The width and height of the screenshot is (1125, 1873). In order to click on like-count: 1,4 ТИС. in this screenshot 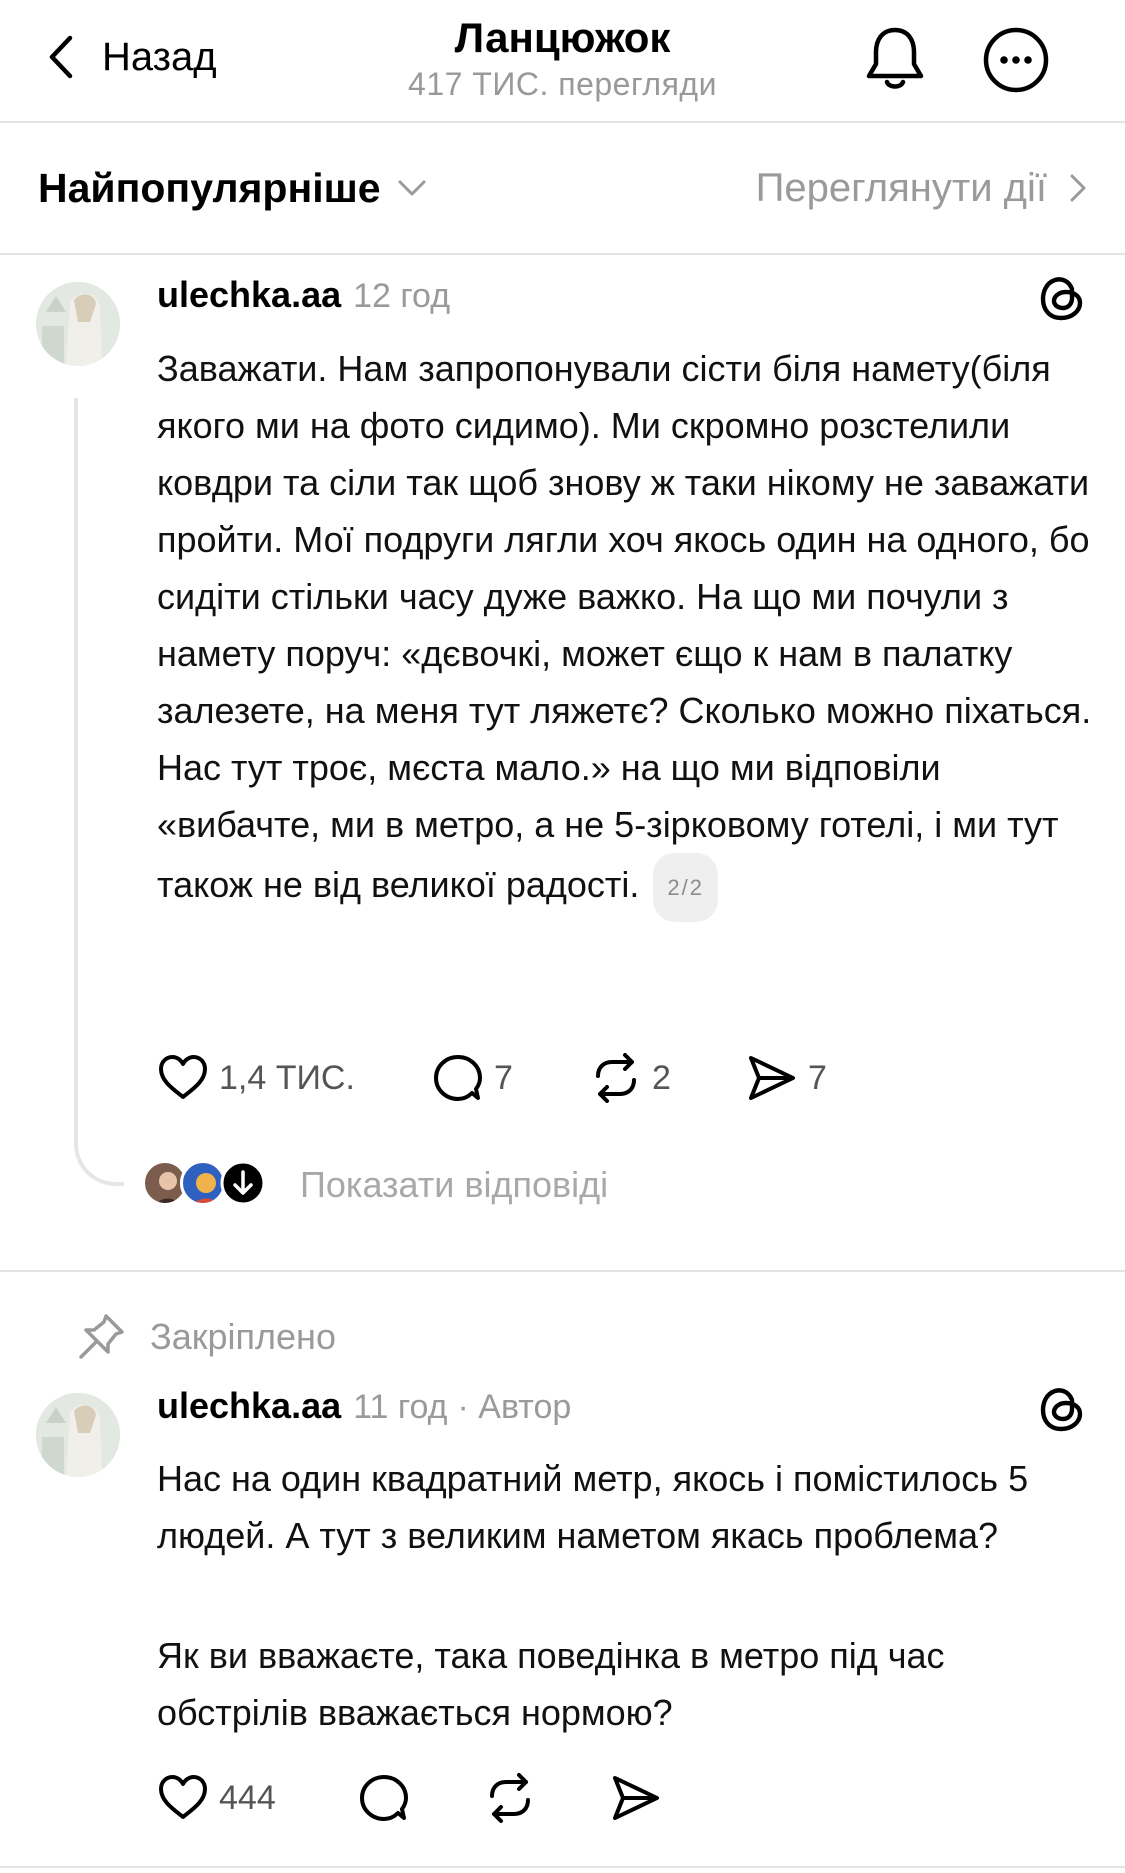, I will do `click(287, 1077)`.